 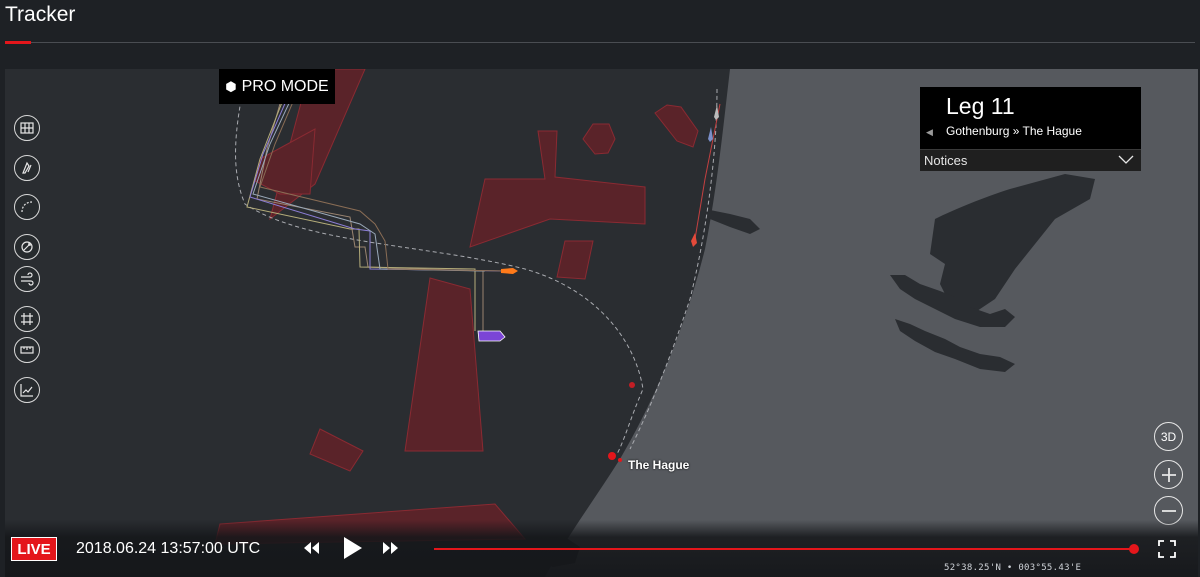 I want to click on wind-button, so click(x=27, y=247).